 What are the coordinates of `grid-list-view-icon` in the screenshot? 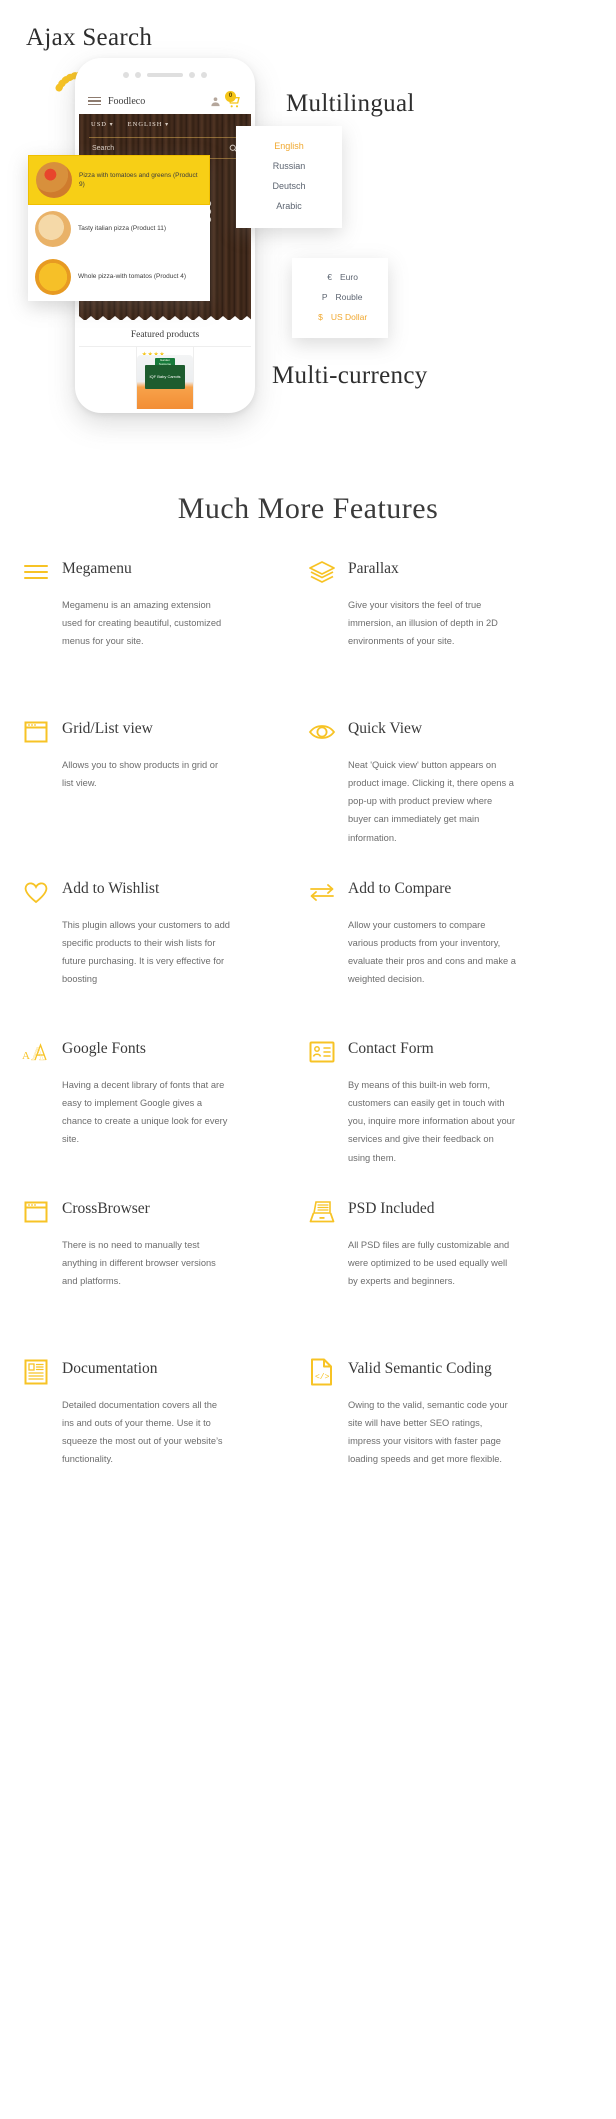 It's located at (36, 732).